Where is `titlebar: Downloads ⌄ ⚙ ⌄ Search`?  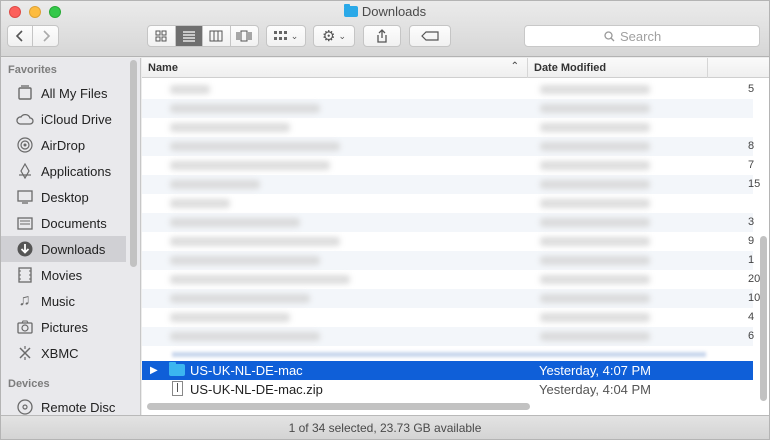 titlebar: Downloads ⌄ ⚙ ⌄ Search is located at coordinates (385, 29).